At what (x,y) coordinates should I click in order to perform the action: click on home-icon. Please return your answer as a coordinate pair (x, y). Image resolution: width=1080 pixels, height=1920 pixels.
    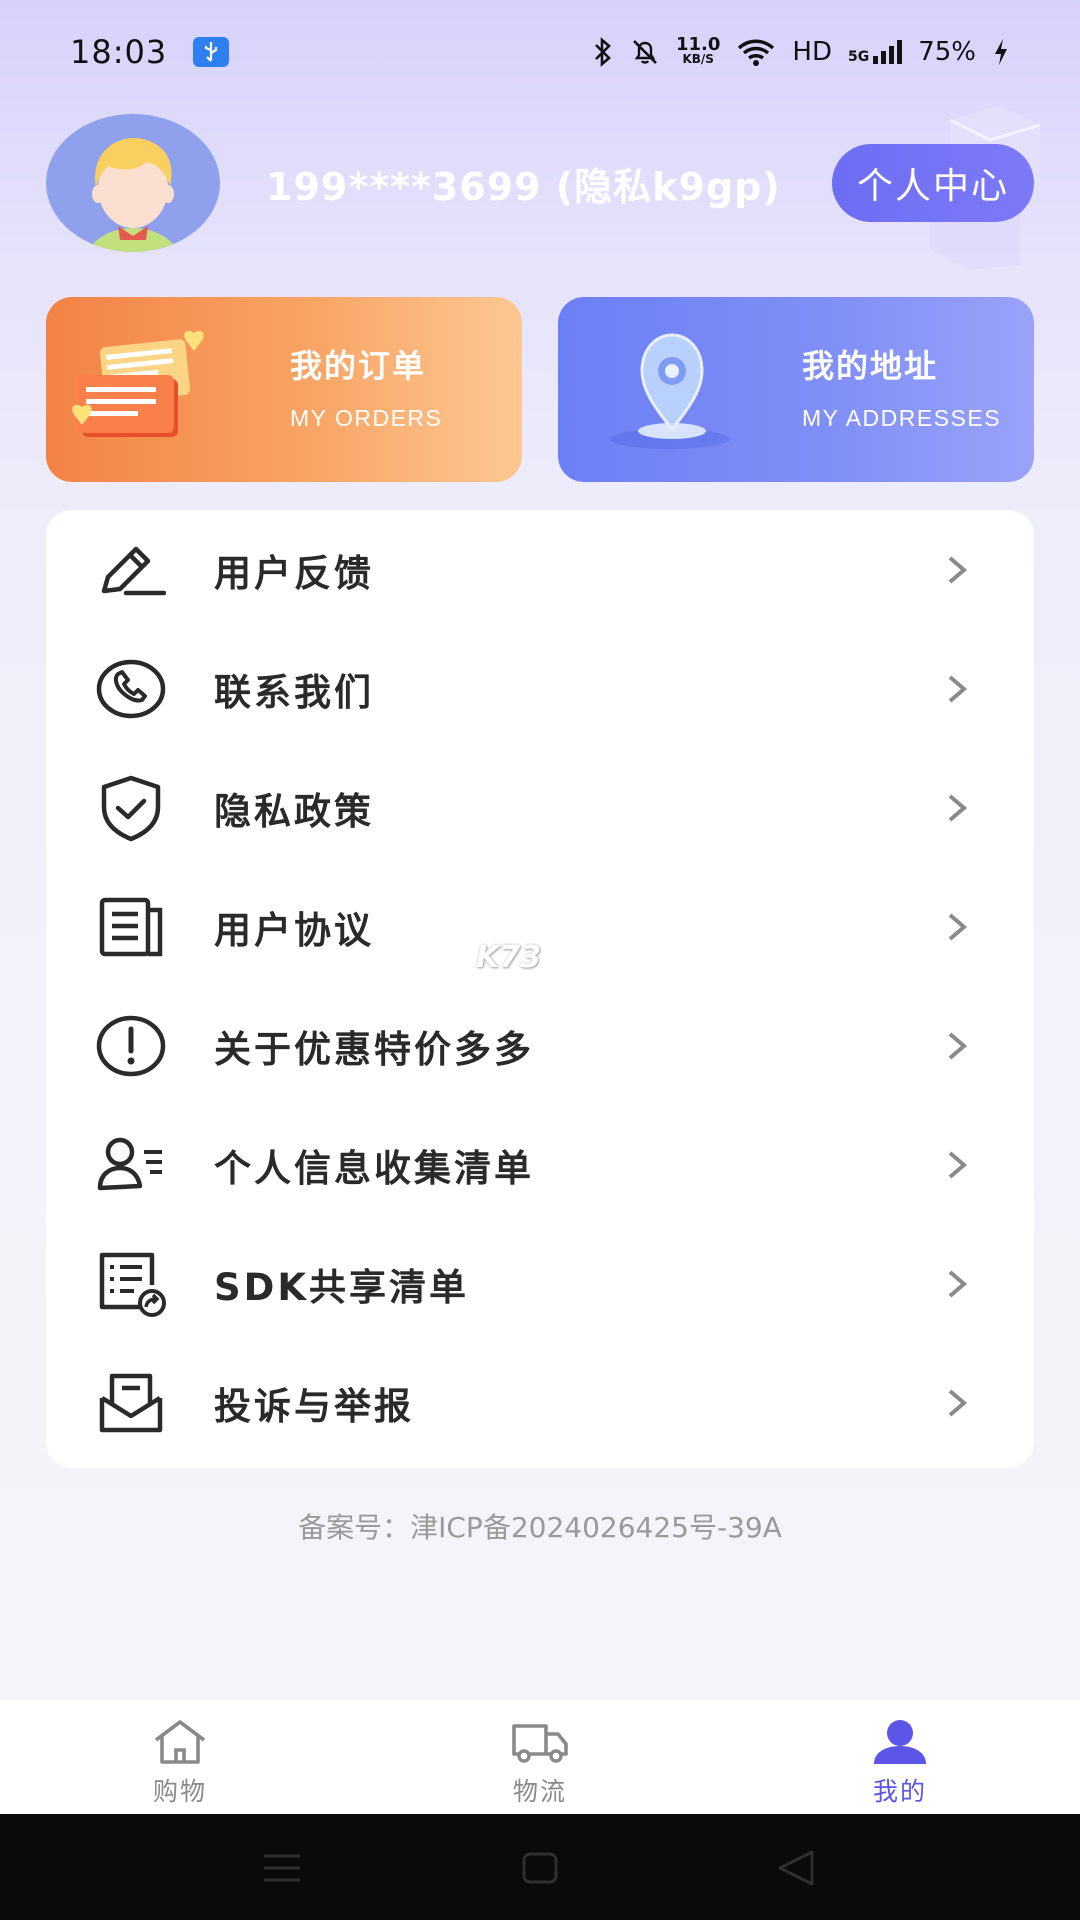
    Looking at the image, I should click on (180, 1742).